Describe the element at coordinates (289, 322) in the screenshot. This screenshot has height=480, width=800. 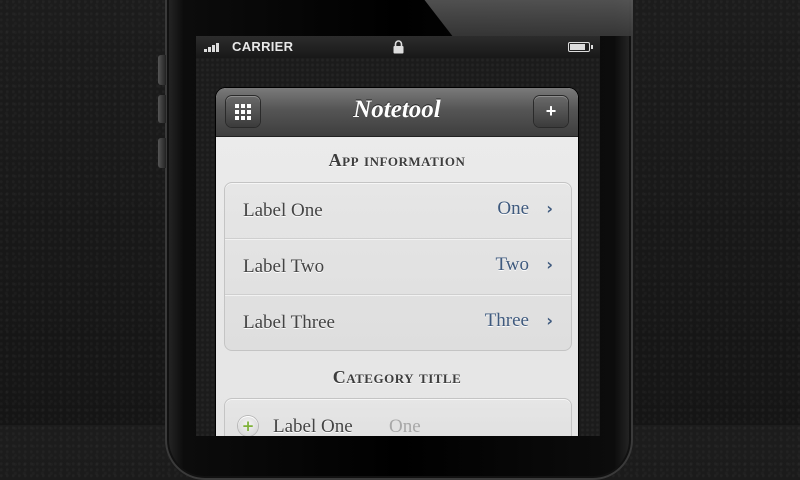
I see `row-label: Label Three` at that location.